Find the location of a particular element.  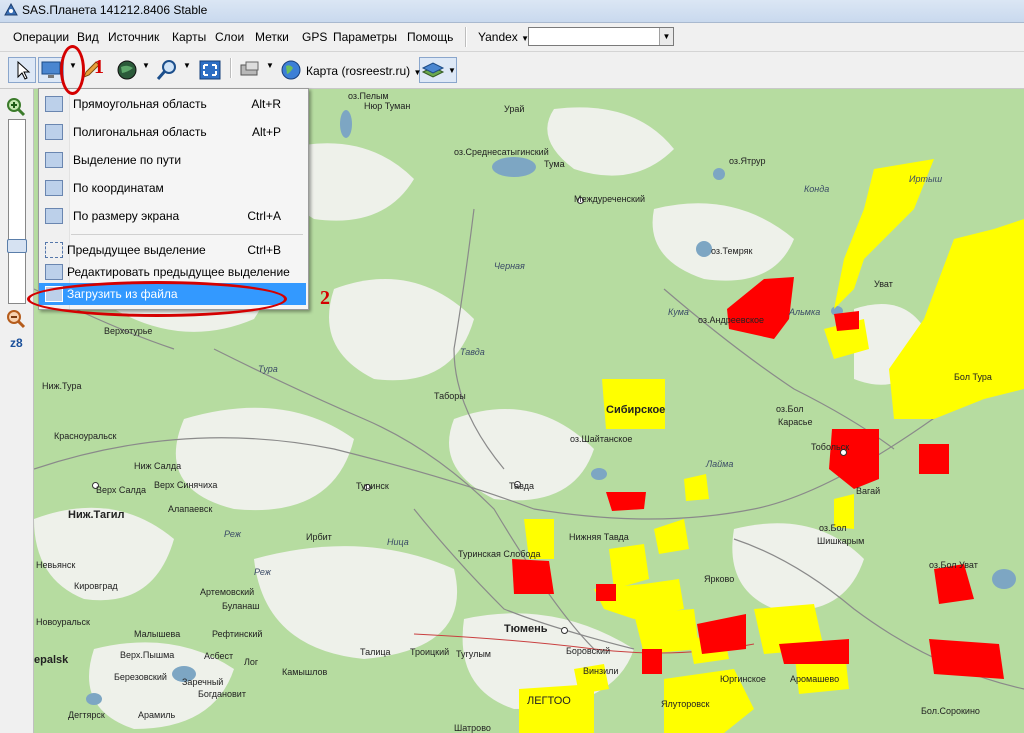

menu-item-label: По размеру экрана is located at coordinates (126, 216).